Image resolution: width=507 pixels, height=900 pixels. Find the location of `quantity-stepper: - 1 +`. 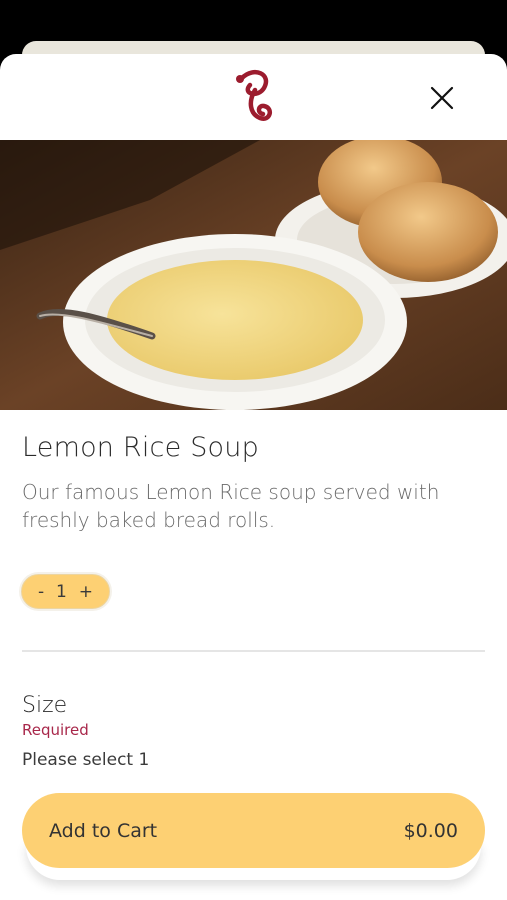

quantity-stepper: - 1 + is located at coordinates (65, 591).